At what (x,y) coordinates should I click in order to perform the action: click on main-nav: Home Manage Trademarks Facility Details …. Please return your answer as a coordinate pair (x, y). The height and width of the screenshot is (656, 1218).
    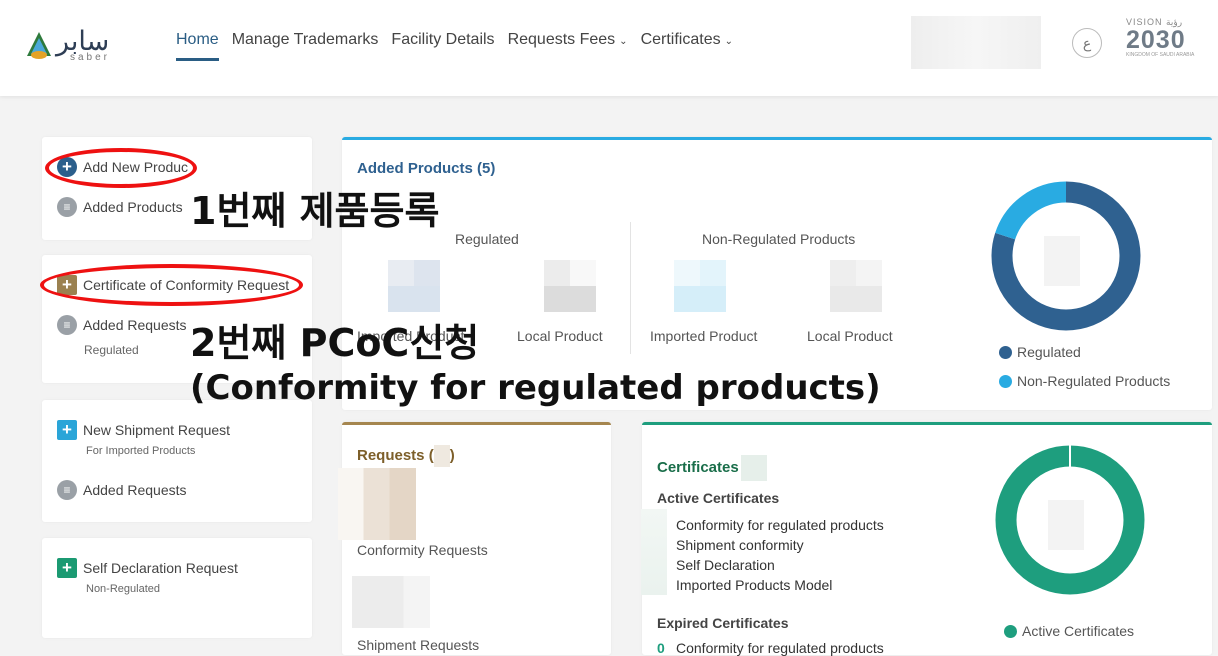
    Looking at the image, I should click on (454, 46).